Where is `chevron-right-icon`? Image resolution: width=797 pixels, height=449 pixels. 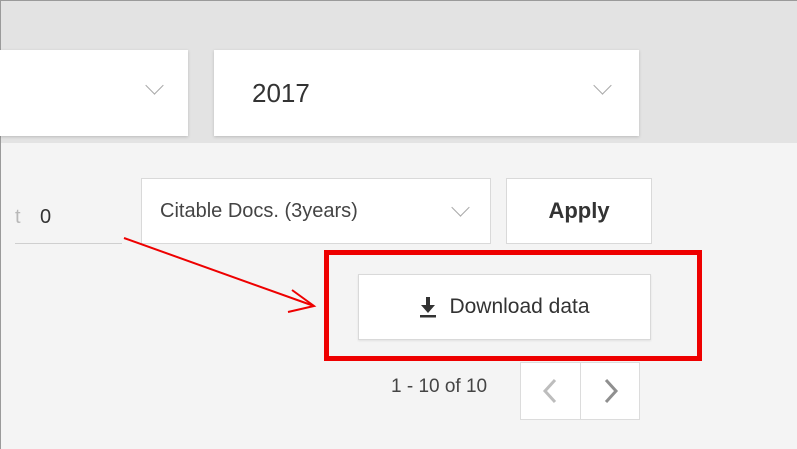 chevron-right-icon is located at coordinates (611, 391).